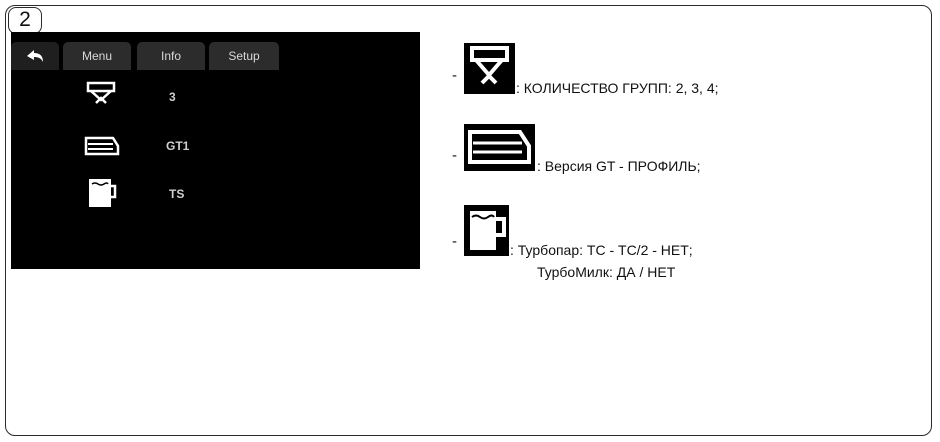 The width and height of the screenshot is (940, 442). What do you see at coordinates (619, 166) in the screenshot?
I see `legend-text-2: : Версия GT - ПРОФИЛЬ;` at bounding box center [619, 166].